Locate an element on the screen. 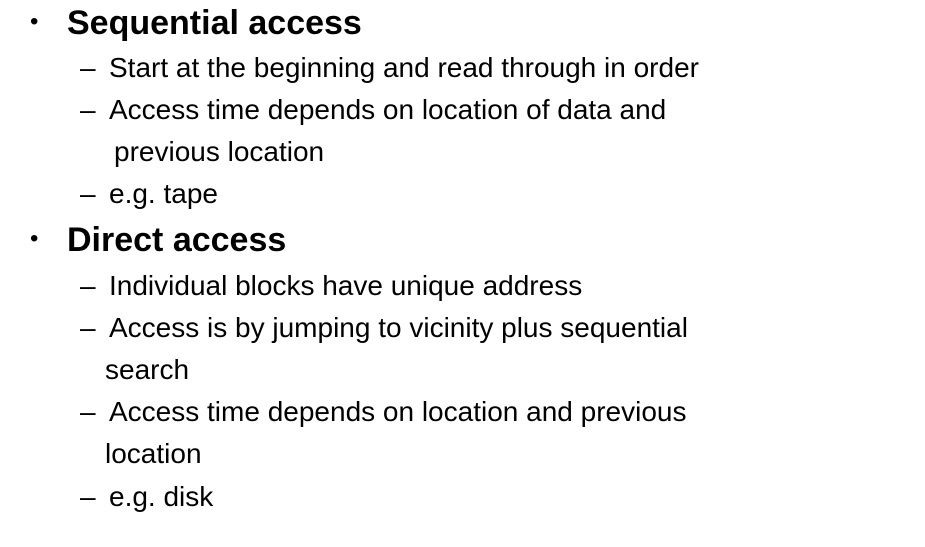  heading-direct-access: Direct access is located at coordinates (177, 240).